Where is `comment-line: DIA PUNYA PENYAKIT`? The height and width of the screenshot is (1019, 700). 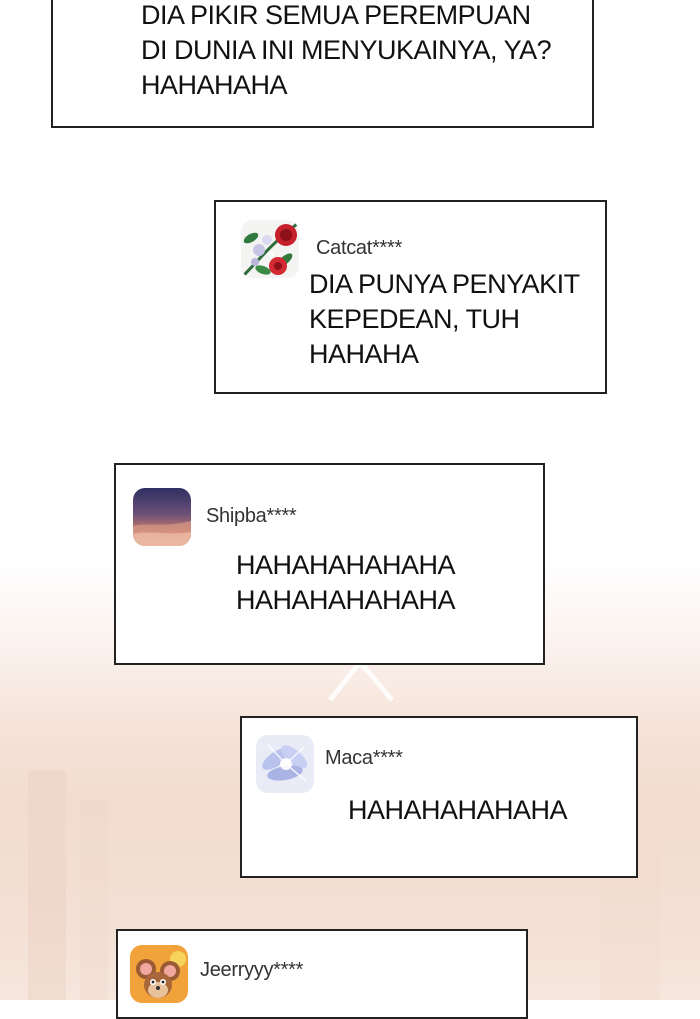
comment-line: DIA PUNYA PENYAKIT is located at coordinates (444, 284).